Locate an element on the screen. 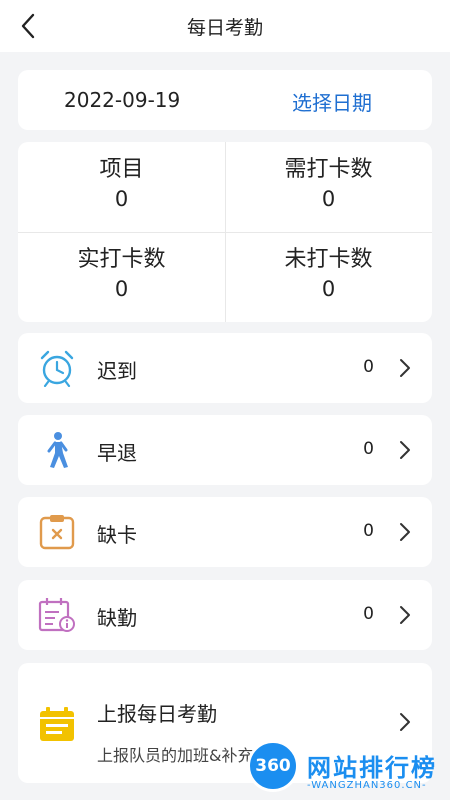  row-label: 早退 is located at coordinates (117, 453).